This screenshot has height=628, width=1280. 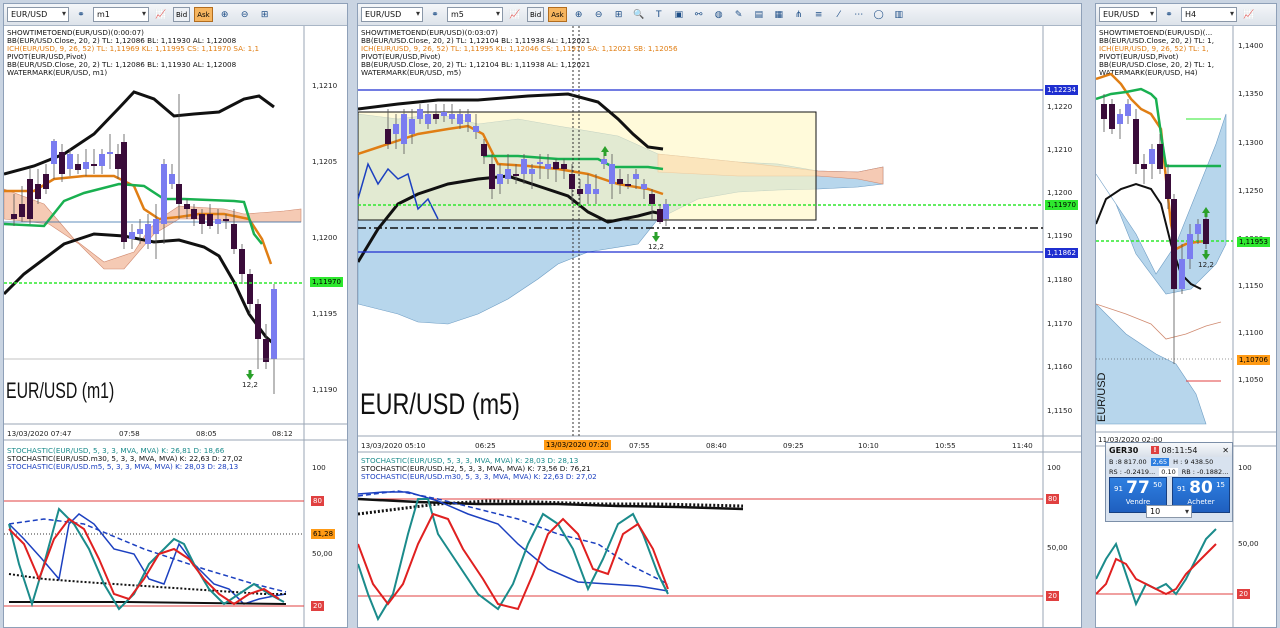 I want to click on sell-price: 77, so click(x=1138, y=488).